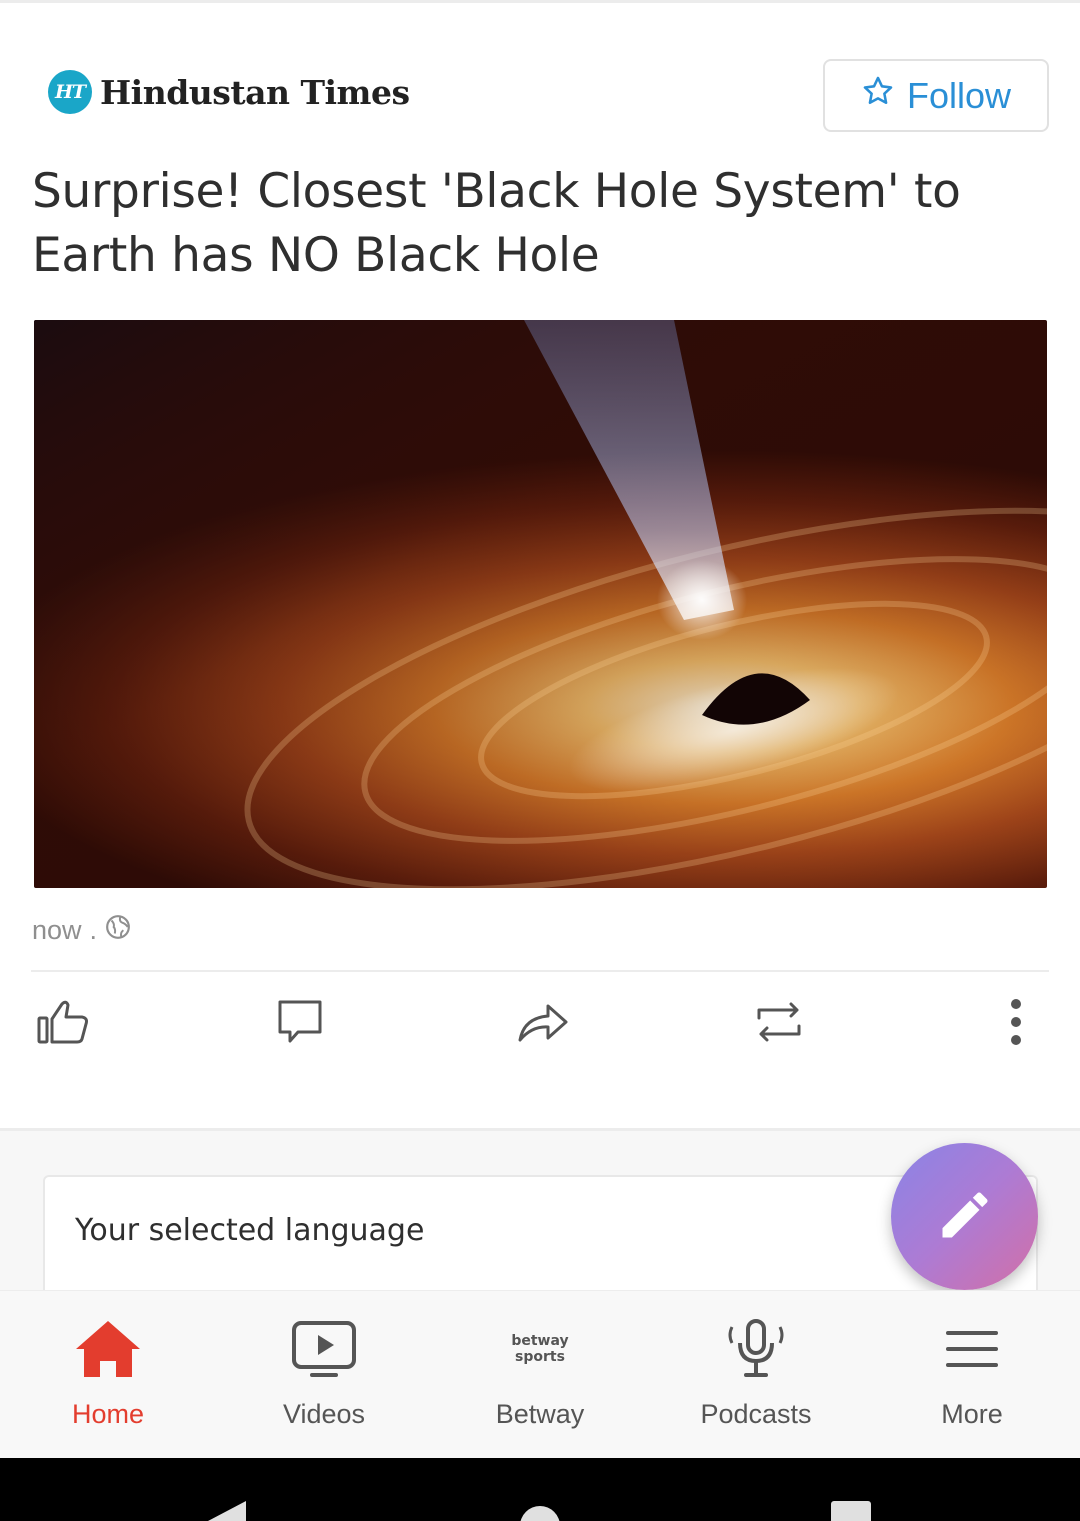 This screenshot has width=1080, height=1521. I want to click on status-divider, so click(540, 1).